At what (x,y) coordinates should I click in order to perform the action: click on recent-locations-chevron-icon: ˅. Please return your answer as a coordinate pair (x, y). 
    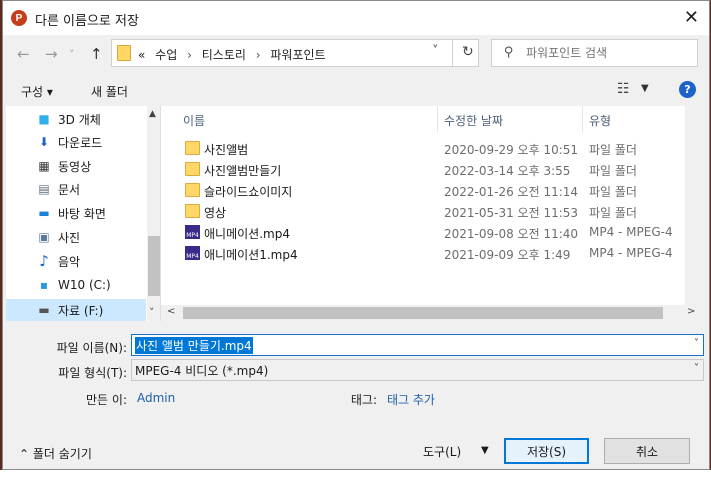
    Looking at the image, I should click on (72, 54).